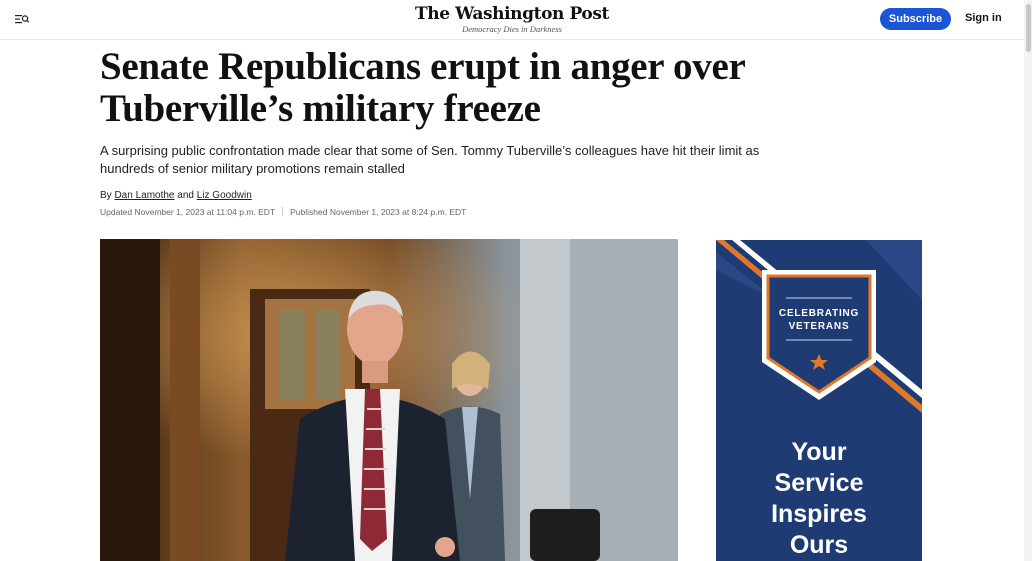 This screenshot has height=561, width=1032. I want to click on headline-line-2: Tuberville’s military freeze, so click(320, 108).